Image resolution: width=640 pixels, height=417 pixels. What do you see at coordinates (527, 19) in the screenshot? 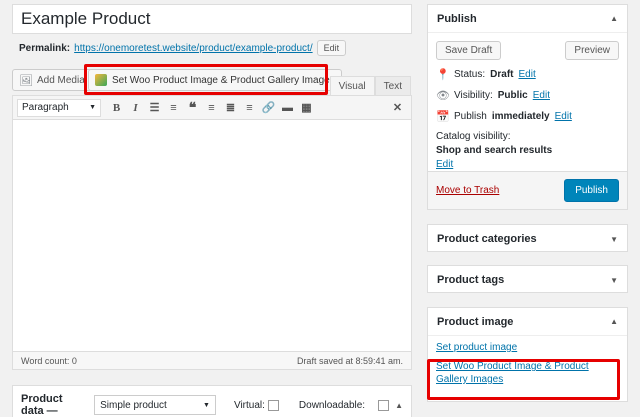
I see `publish-box-header: Publish ▲` at bounding box center [527, 19].